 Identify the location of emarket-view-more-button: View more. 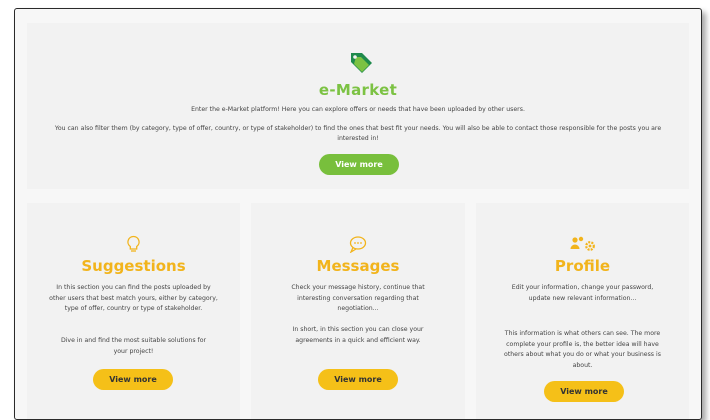
(359, 164).